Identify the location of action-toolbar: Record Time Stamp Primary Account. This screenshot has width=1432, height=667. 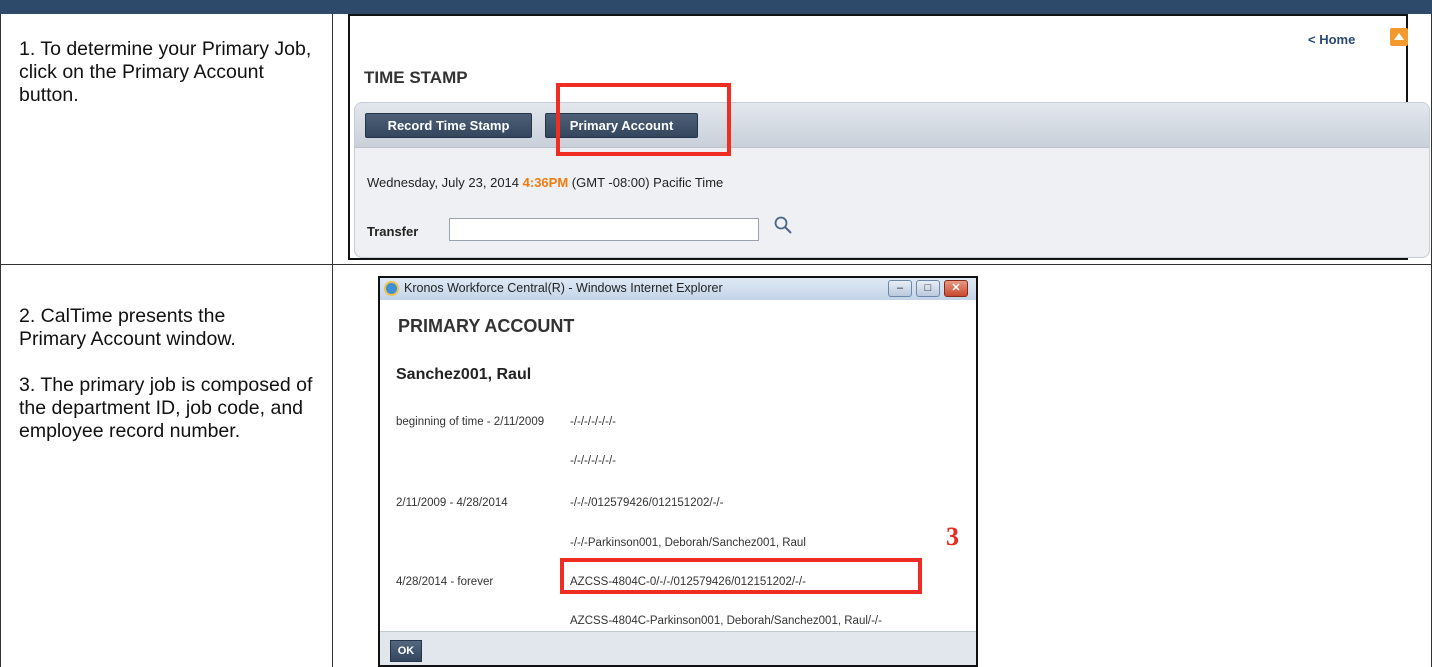
(892, 125).